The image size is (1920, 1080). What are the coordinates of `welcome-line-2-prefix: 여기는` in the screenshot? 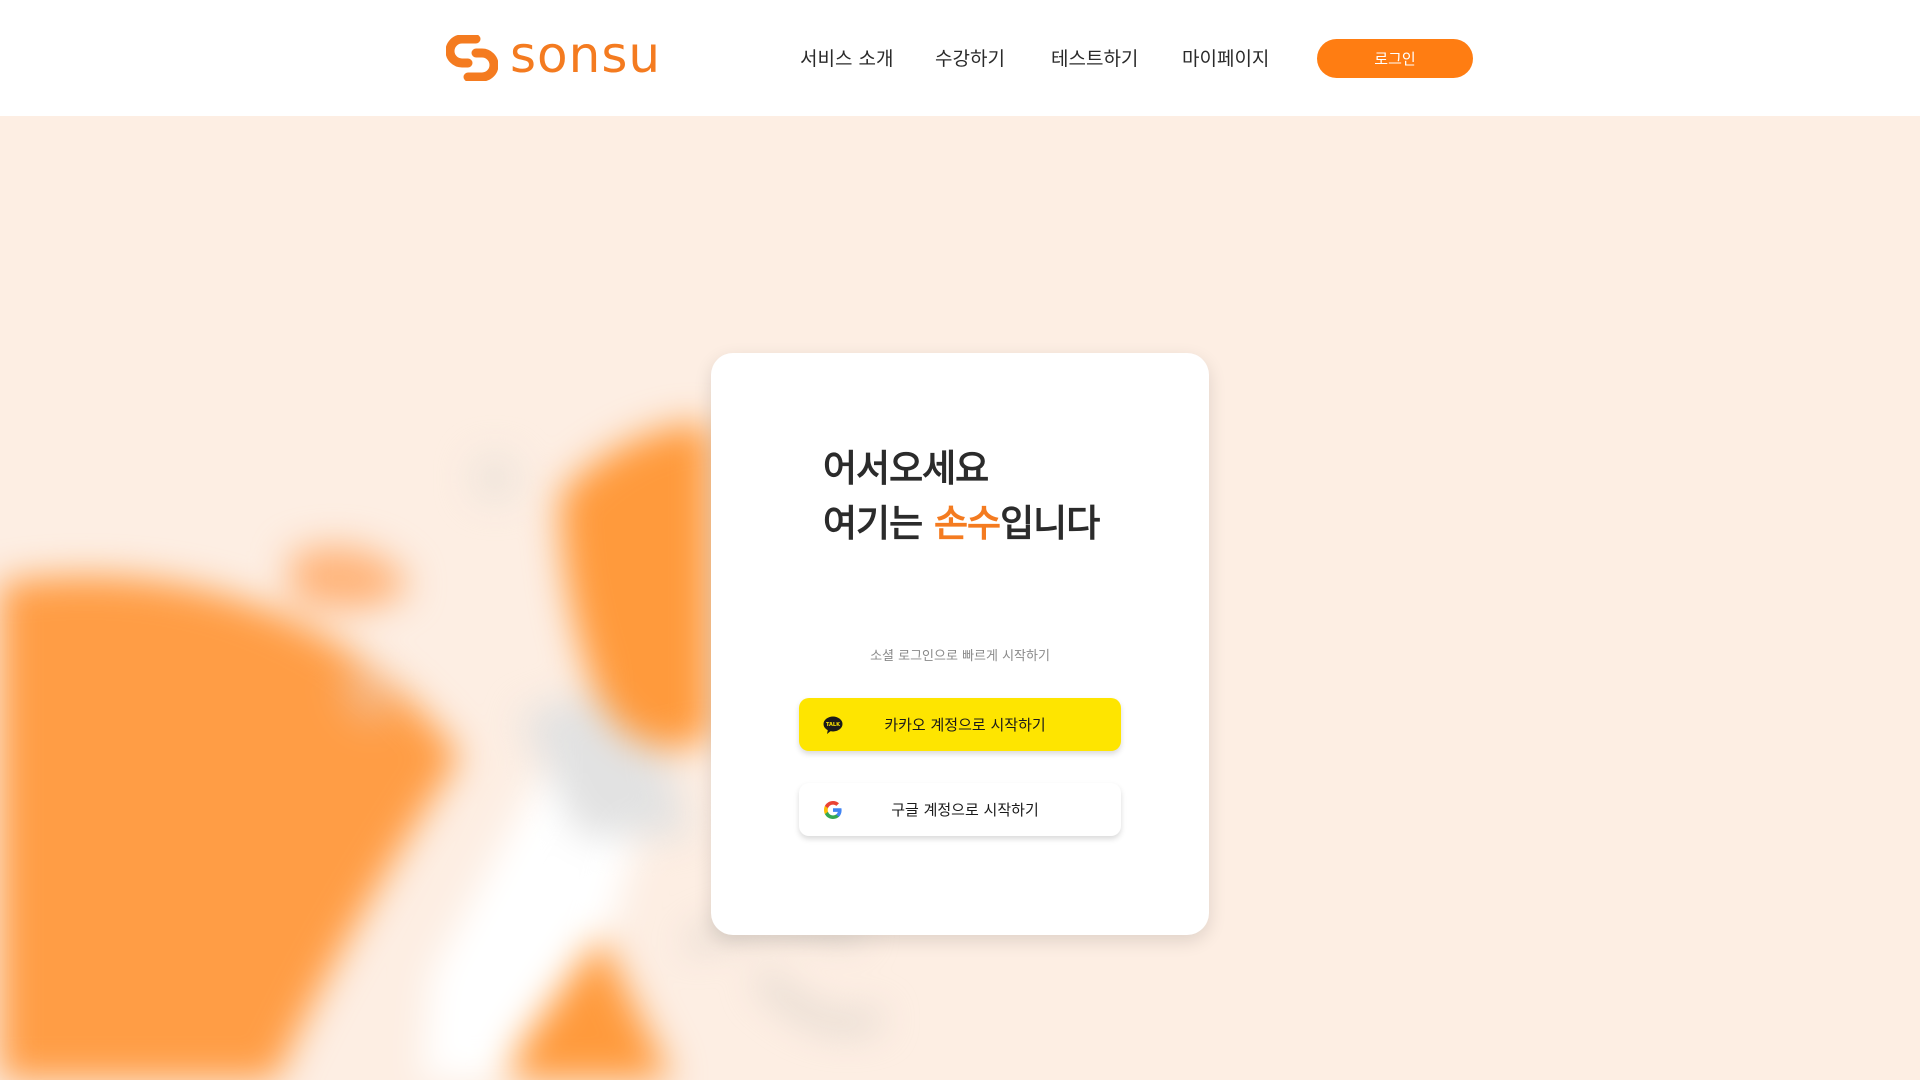 It's located at (879, 523).